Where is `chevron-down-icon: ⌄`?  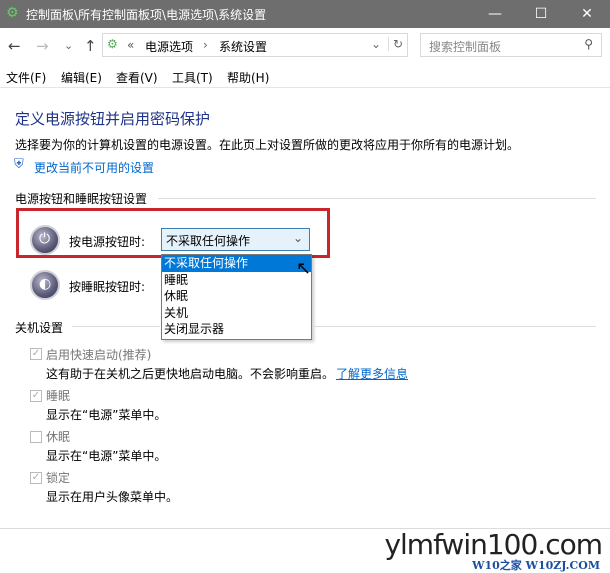 chevron-down-icon: ⌄ is located at coordinates (297, 238).